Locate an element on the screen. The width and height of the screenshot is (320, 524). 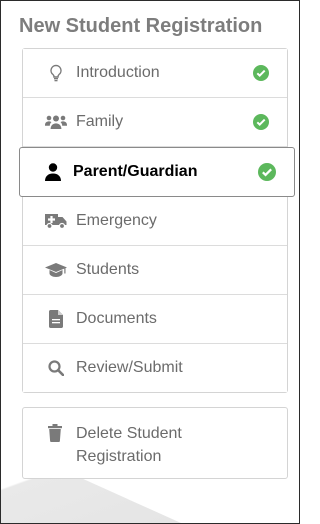
step-label: Family is located at coordinates (100, 121).